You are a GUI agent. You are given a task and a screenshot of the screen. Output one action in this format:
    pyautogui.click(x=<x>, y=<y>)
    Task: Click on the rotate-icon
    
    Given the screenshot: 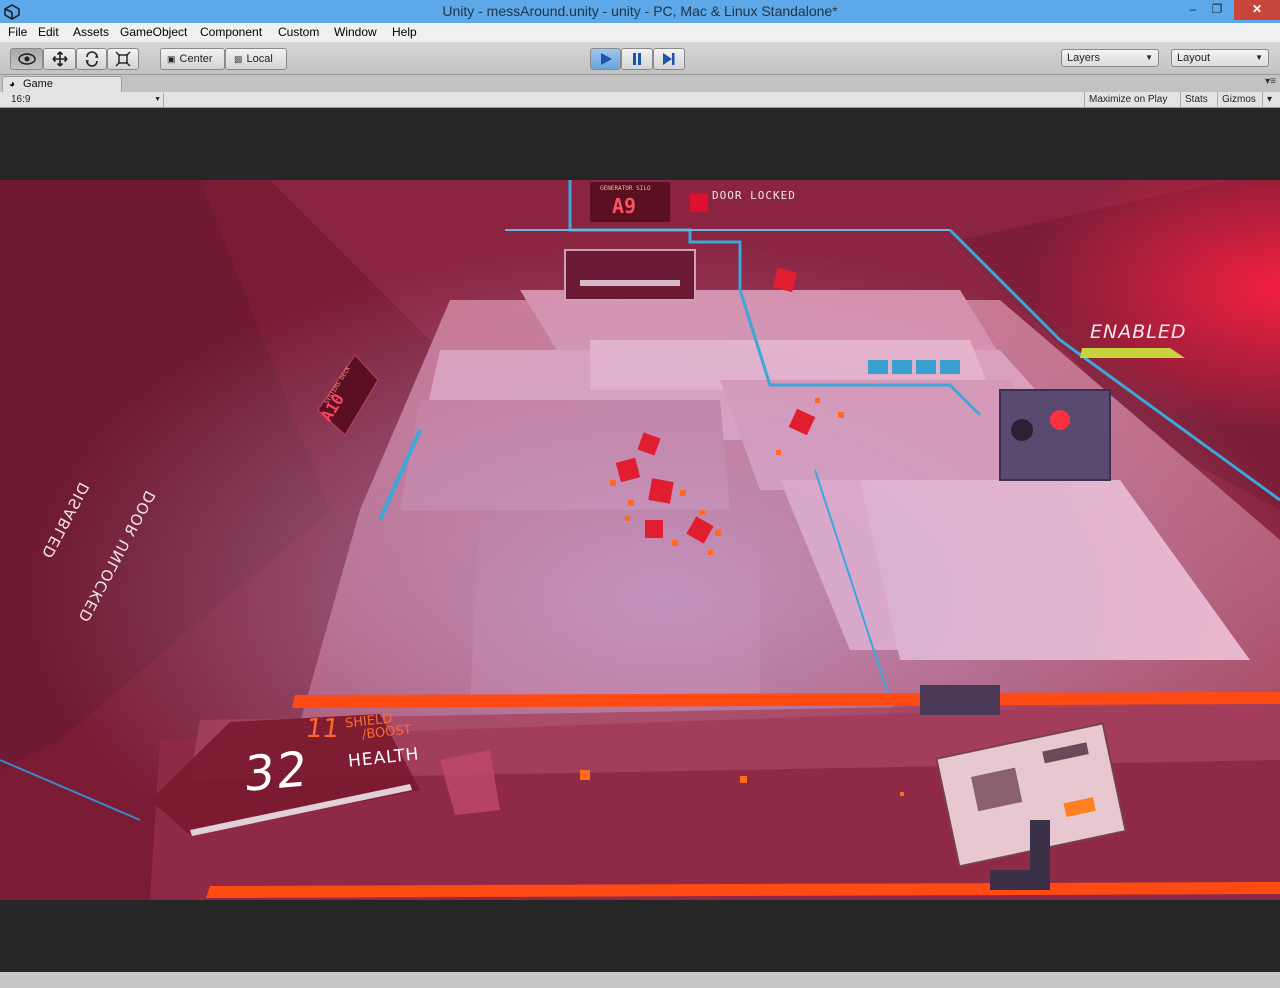 What is the action you would take?
    pyautogui.click(x=91, y=59)
    